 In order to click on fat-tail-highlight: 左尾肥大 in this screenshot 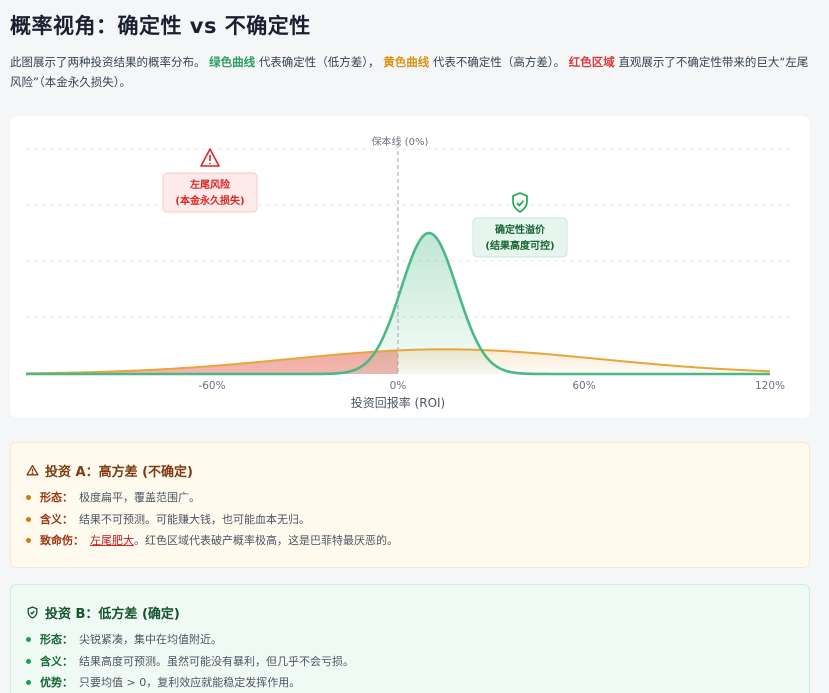, I will do `click(112, 540)`.